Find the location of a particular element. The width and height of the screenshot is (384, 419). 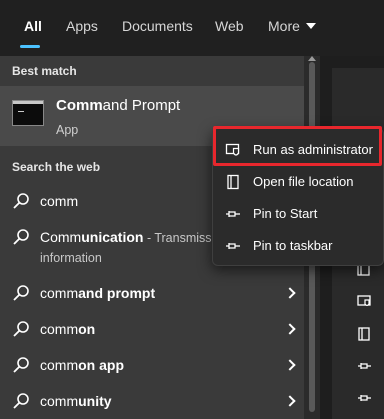

tab-more: More is located at coordinates (292, 26).